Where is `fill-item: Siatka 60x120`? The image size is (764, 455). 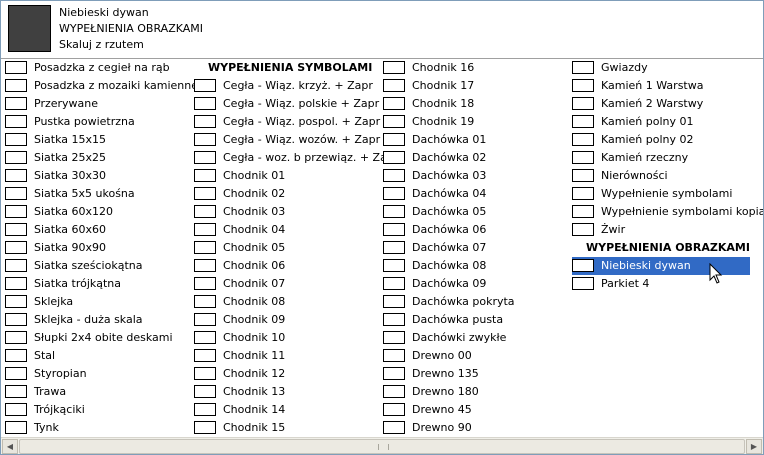
fill-item: Siatka 60x120 is located at coordinates (98, 212).